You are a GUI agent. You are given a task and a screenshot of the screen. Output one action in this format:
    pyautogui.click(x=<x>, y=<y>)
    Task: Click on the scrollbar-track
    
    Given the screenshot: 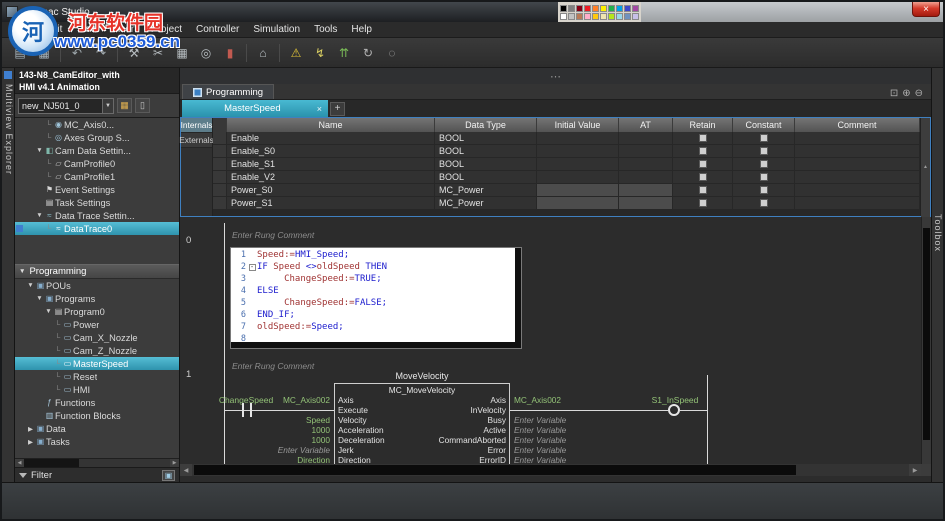 What is the action you would take?
    pyautogui.click(x=97, y=463)
    